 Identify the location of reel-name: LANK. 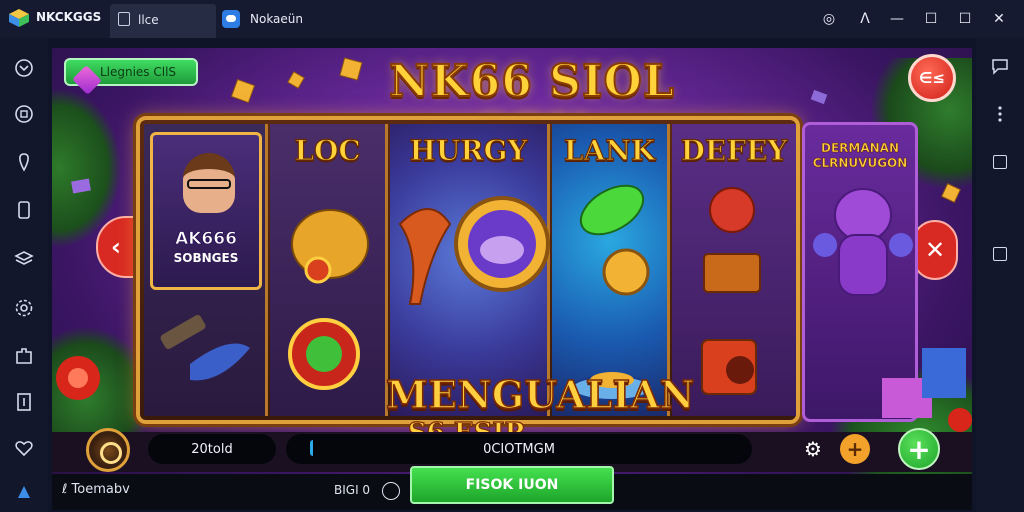
(609, 150).